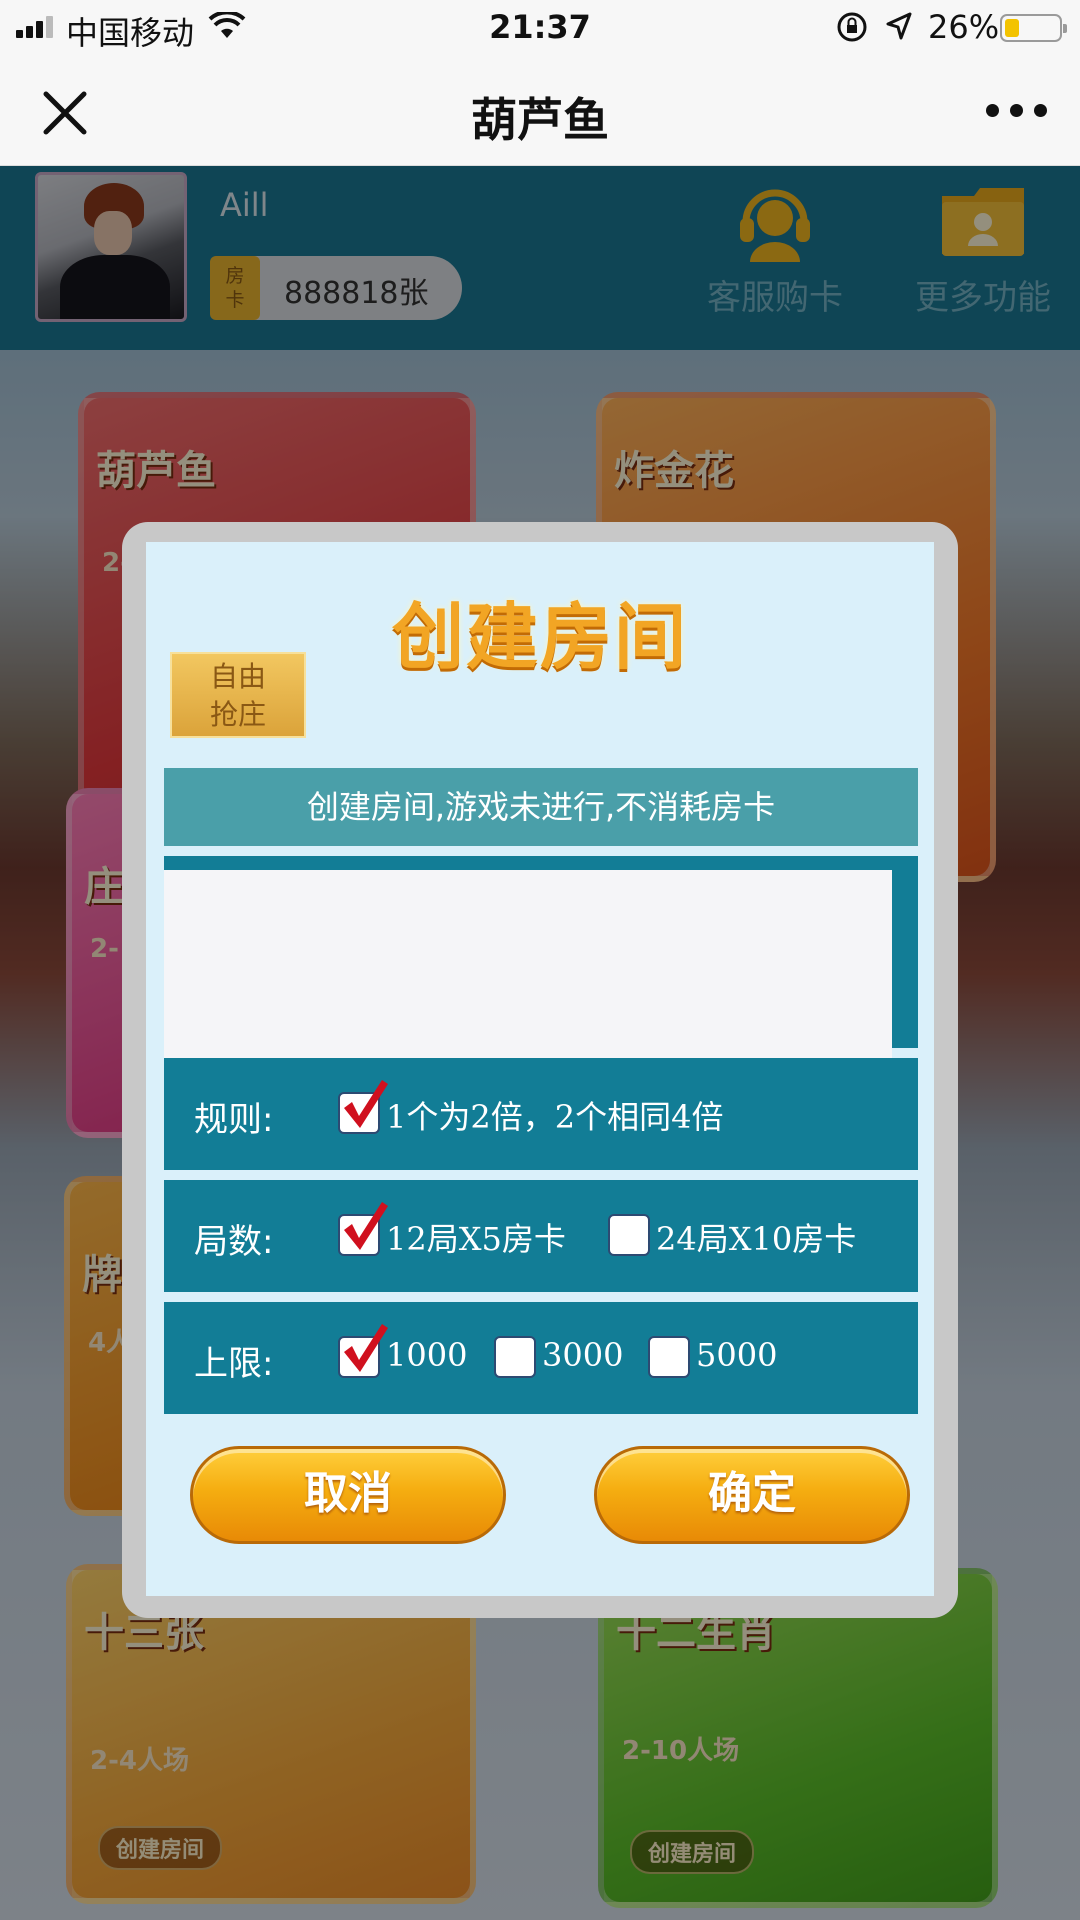 The height and width of the screenshot is (1920, 1080). What do you see at coordinates (234, 1242) in the screenshot?
I see `row-label: 局数:` at bounding box center [234, 1242].